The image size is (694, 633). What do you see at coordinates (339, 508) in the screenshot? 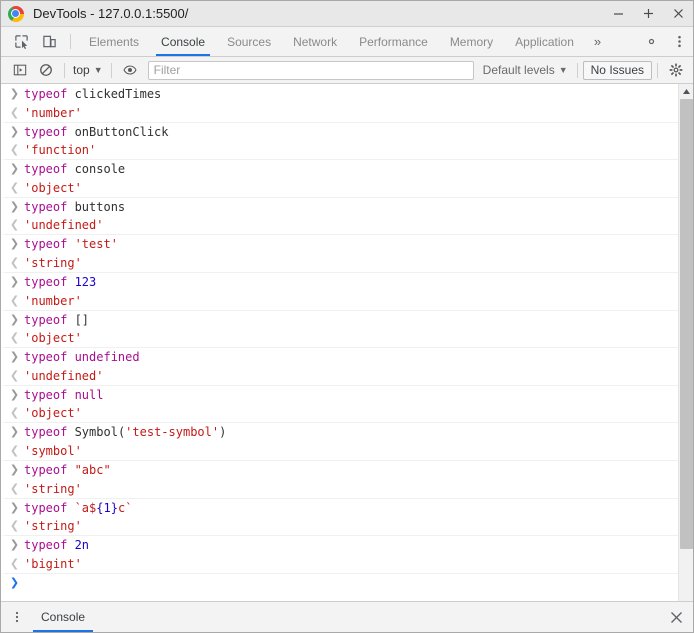
I see `console-input-row: ❯ typeof `a${1}c`` at bounding box center [339, 508].